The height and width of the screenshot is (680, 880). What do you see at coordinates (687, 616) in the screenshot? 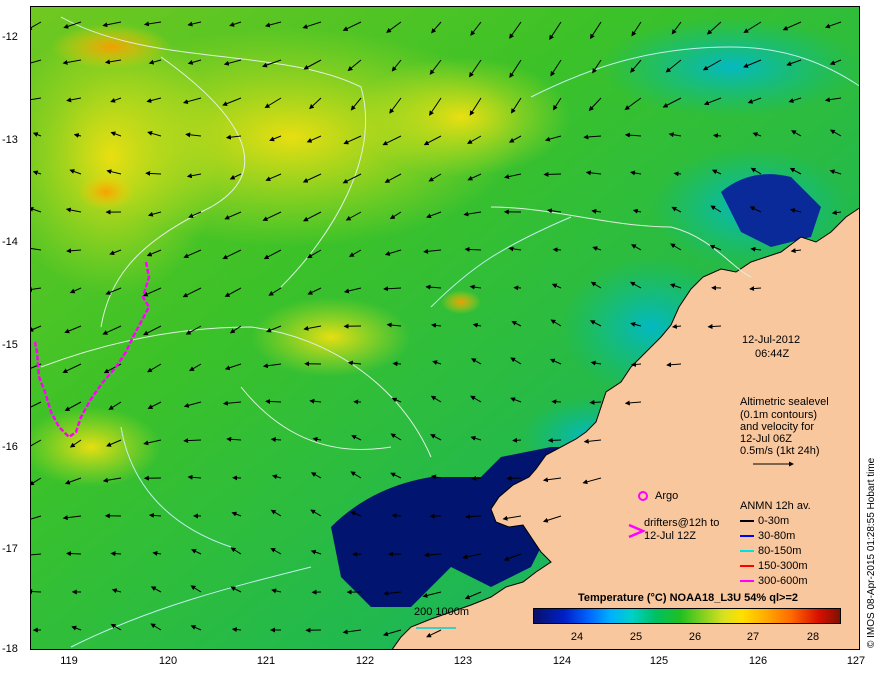
I see `temperature-colorbar` at bounding box center [687, 616].